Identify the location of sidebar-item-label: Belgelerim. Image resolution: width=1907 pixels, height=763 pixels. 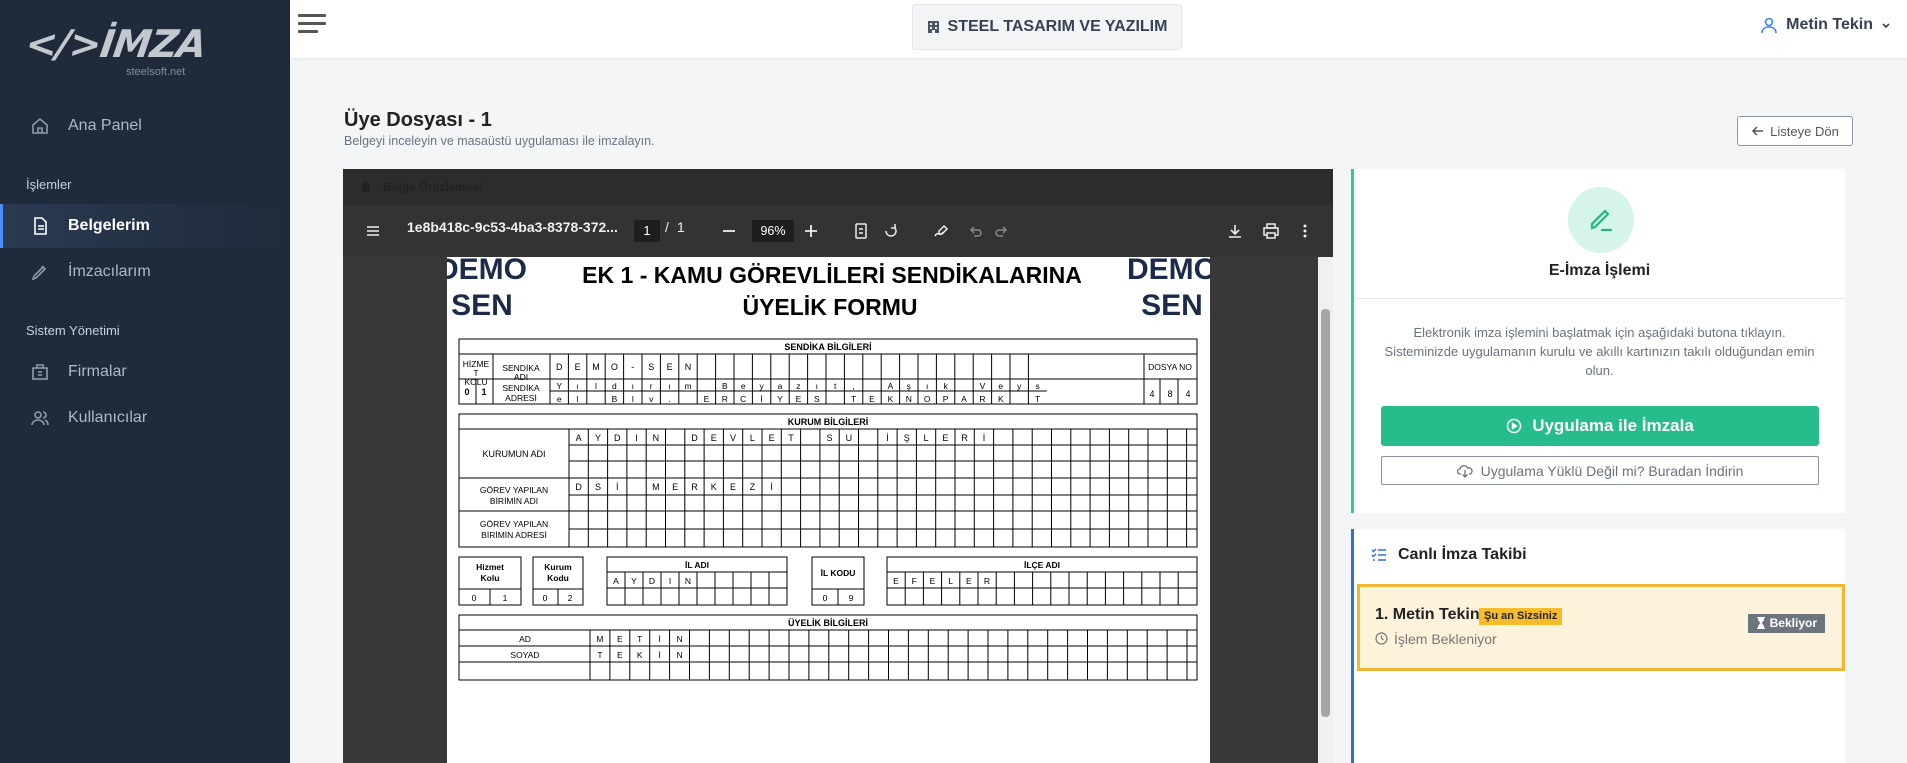
(109, 225).